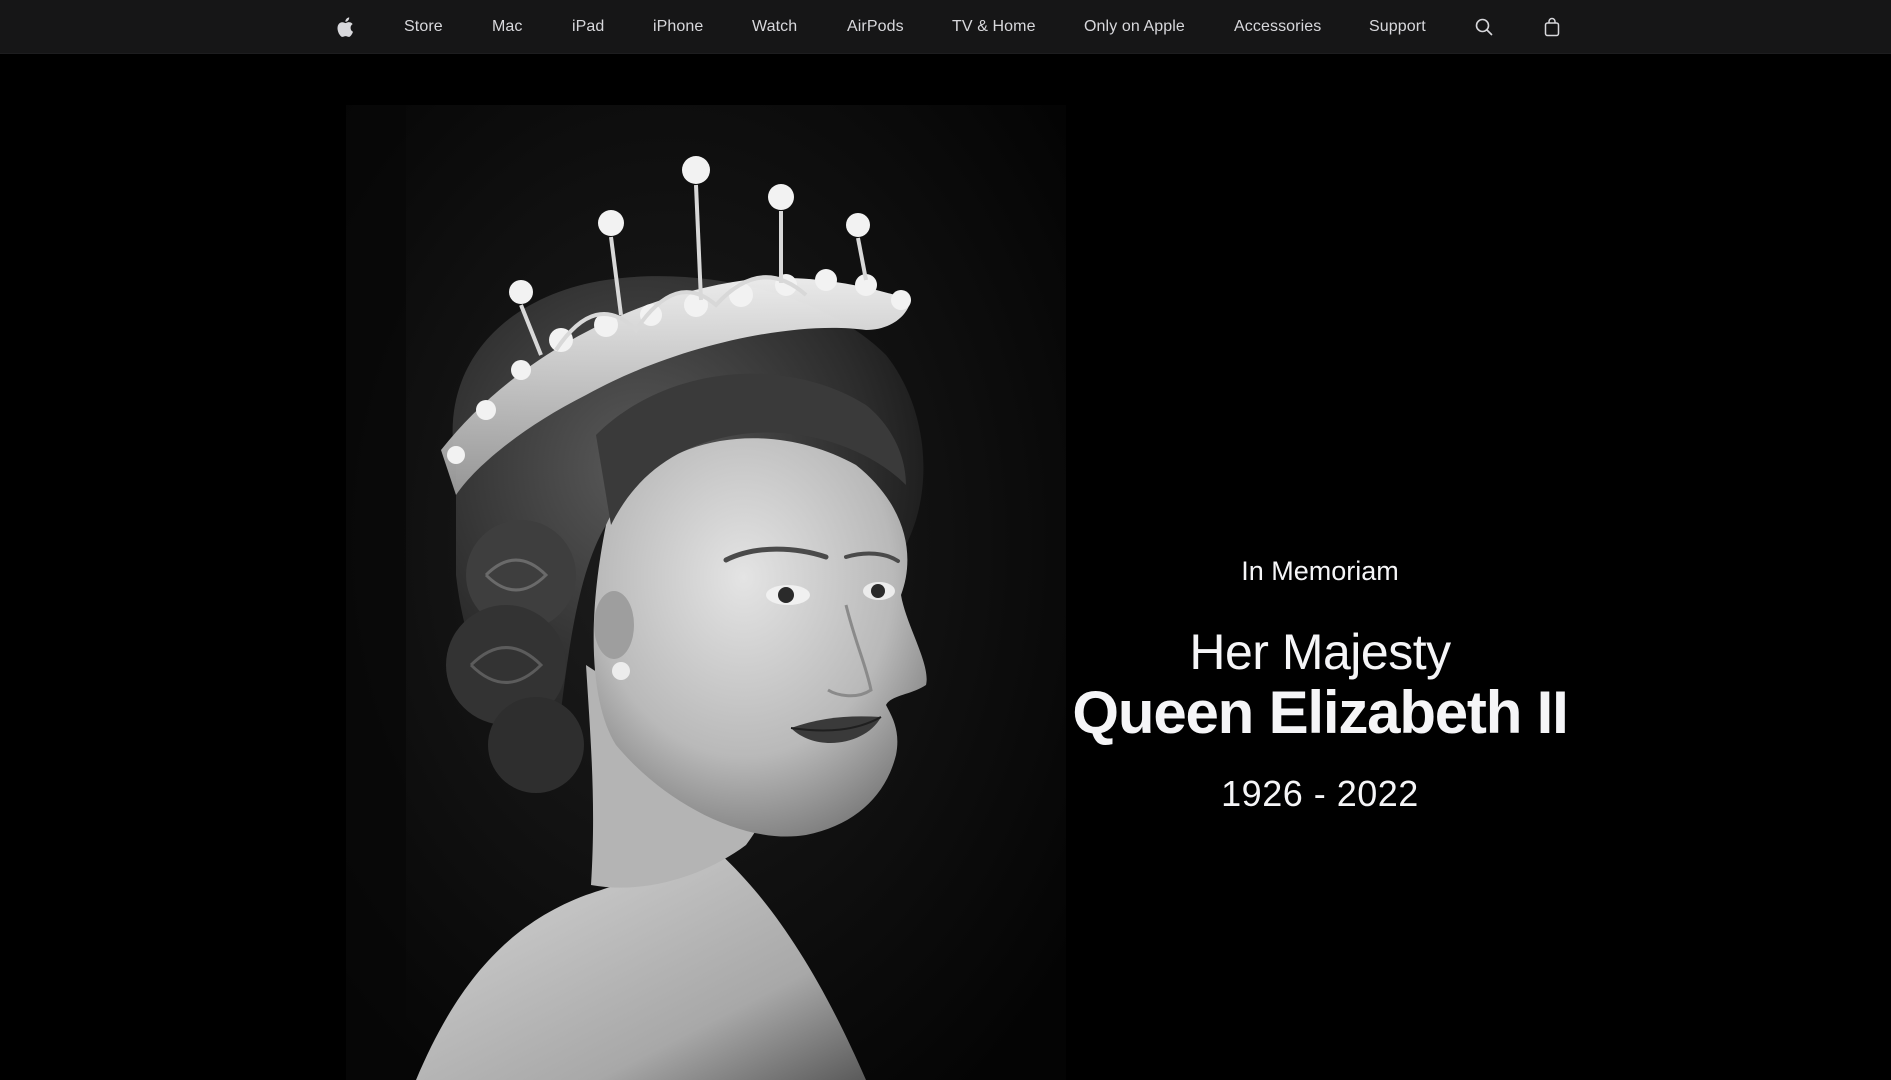 The image size is (1891, 1080). What do you see at coordinates (1552, 27) in the screenshot?
I see `shopping-bag-icon` at bounding box center [1552, 27].